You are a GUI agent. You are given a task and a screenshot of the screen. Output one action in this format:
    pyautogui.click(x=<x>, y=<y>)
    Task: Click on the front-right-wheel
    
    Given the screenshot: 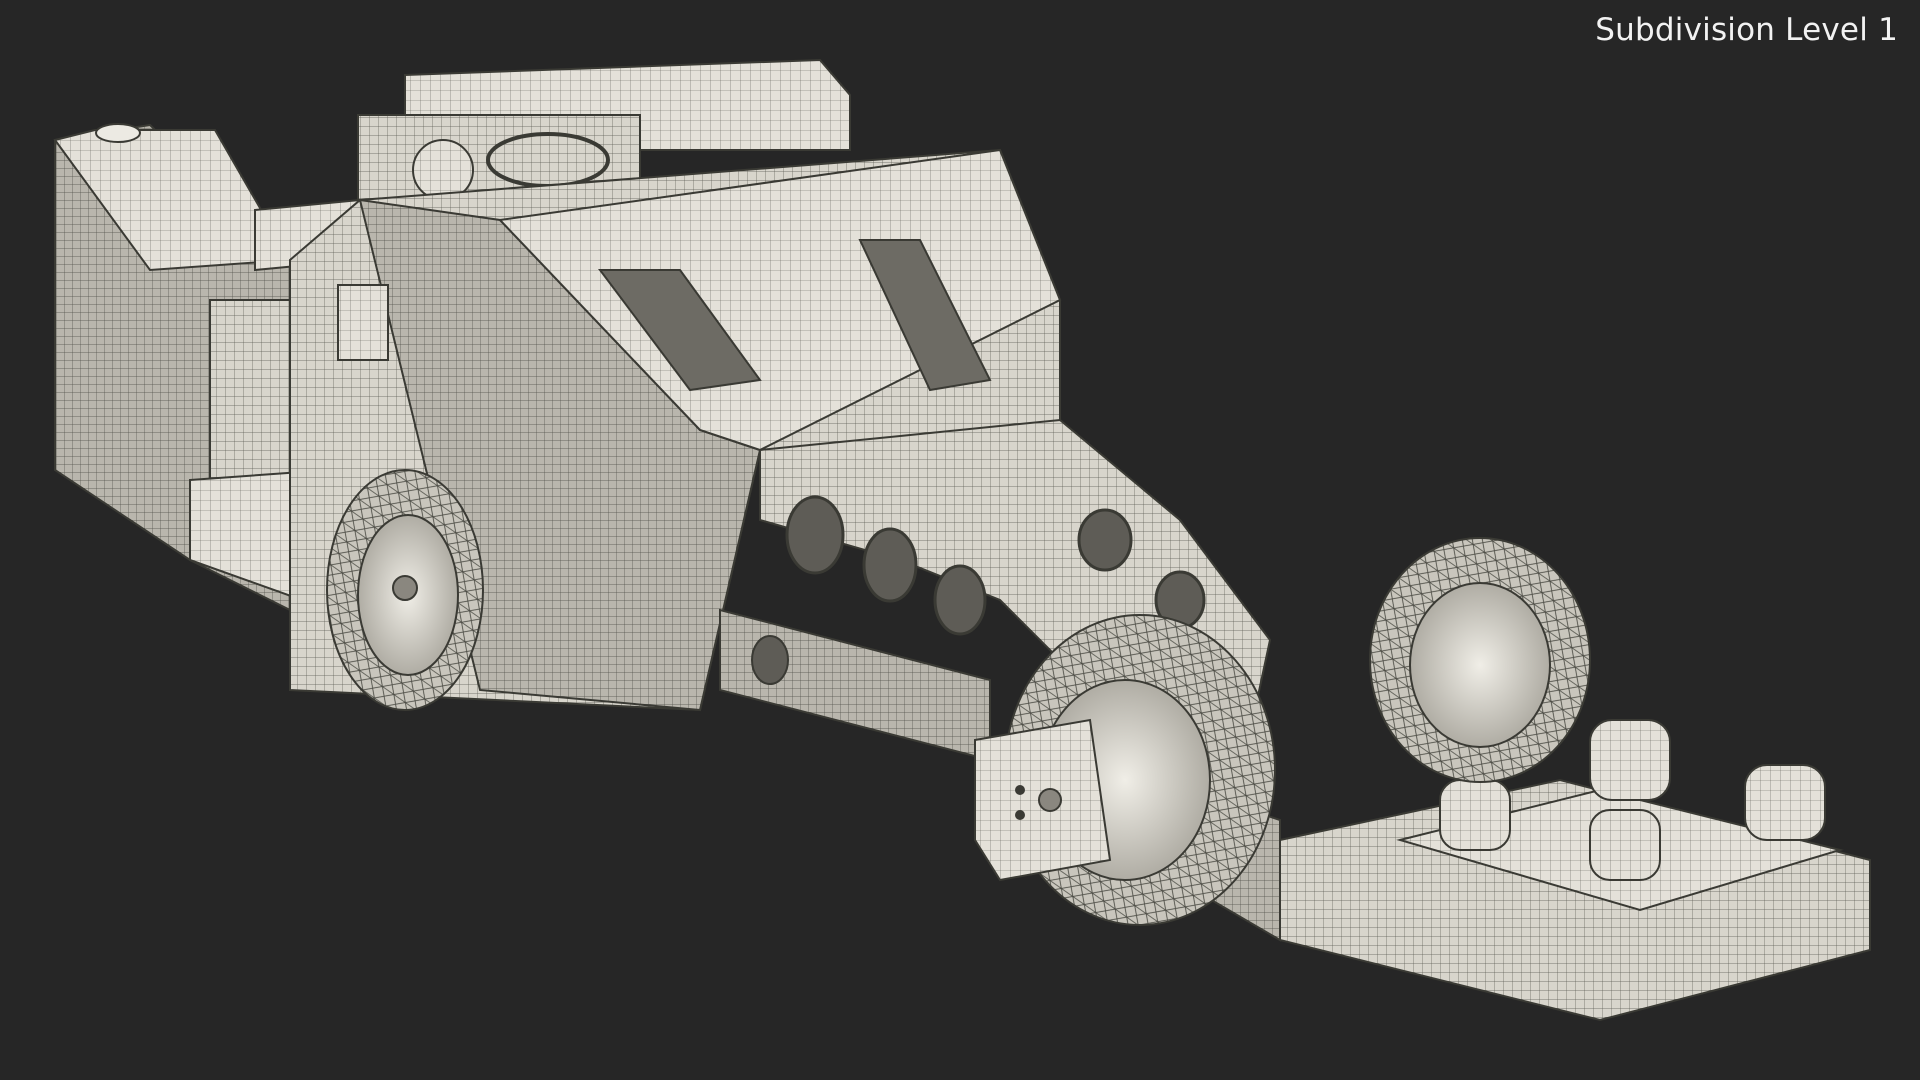 What is the action you would take?
    pyautogui.click(x=1480, y=660)
    